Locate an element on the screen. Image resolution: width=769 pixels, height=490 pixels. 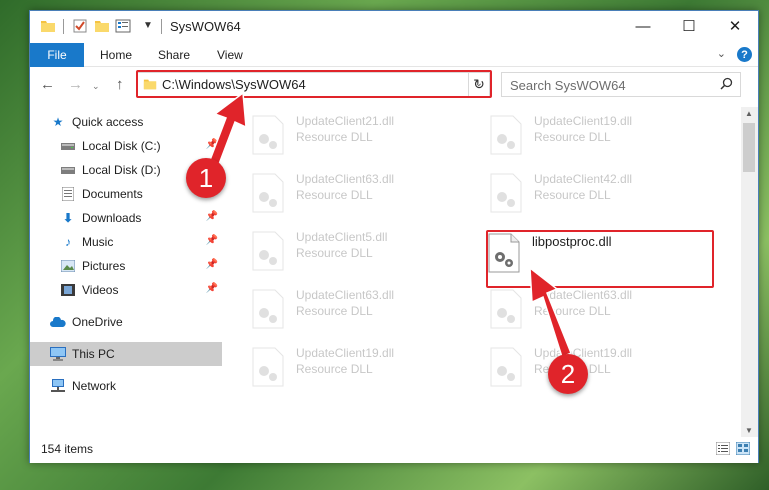
quick-access-dropdown-icon: ▼ is located at coordinates (148, 25).